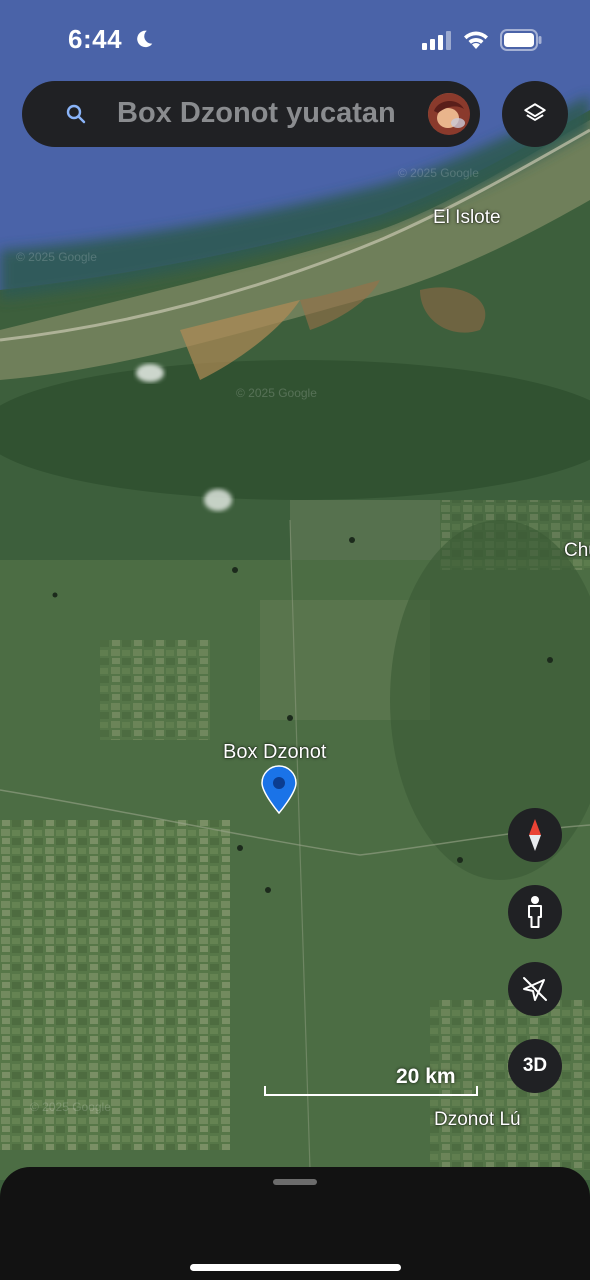 The height and width of the screenshot is (1280, 590). What do you see at coordinates (295, 1182) in the screenshot?
I see `sheet-drag-handle` at bounding box center [295, 1182].